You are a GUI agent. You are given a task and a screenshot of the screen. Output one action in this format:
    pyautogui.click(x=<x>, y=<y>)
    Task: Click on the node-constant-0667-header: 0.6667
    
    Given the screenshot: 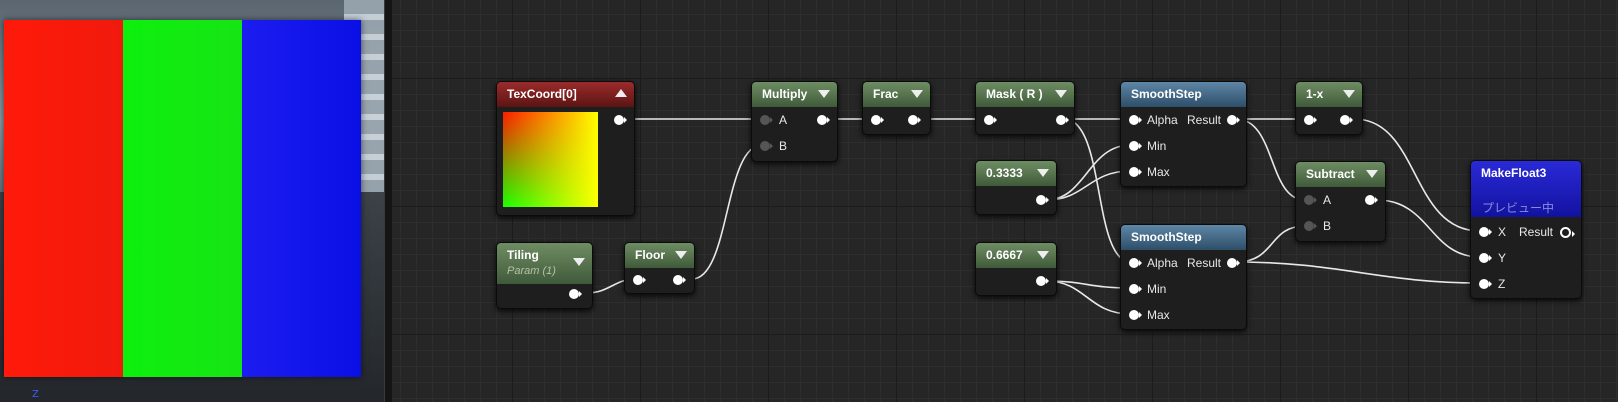 What is the action you would take?
    pyautogui.click(x=1016, y=255)
    